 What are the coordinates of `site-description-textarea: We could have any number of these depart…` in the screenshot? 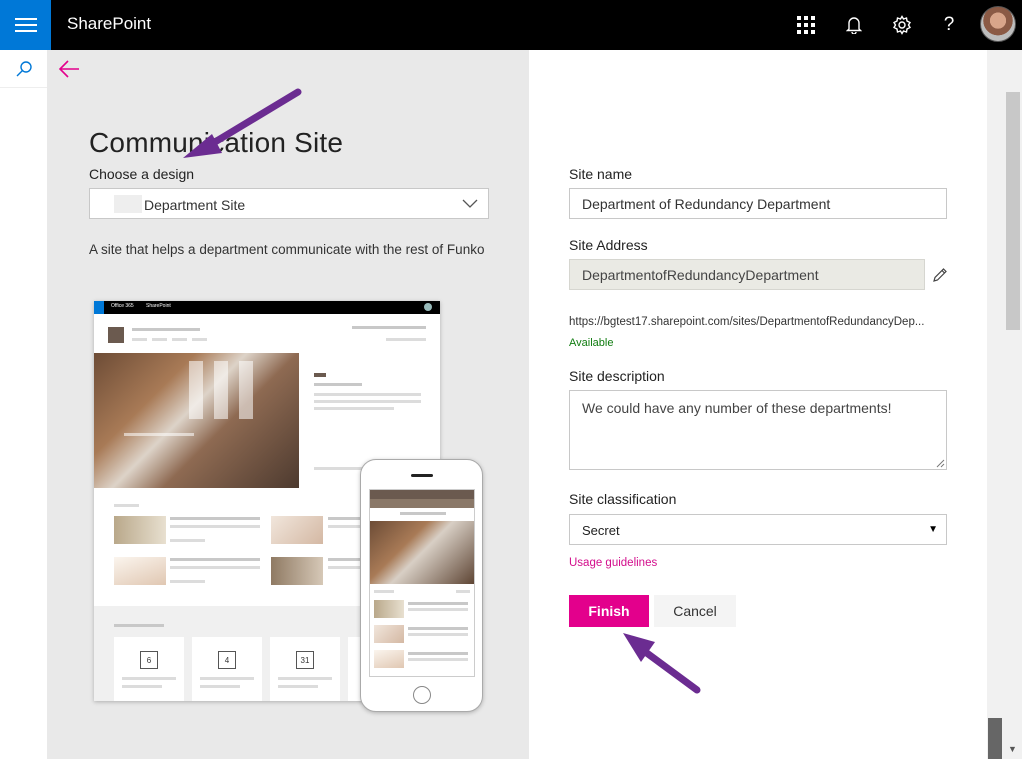 It's located at (758, 430).